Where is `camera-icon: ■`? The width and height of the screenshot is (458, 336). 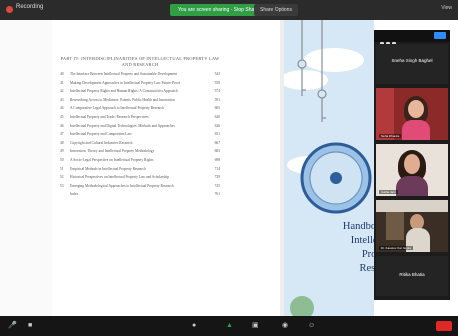
camera-icon: ■ is located at coordinates (30, 326).